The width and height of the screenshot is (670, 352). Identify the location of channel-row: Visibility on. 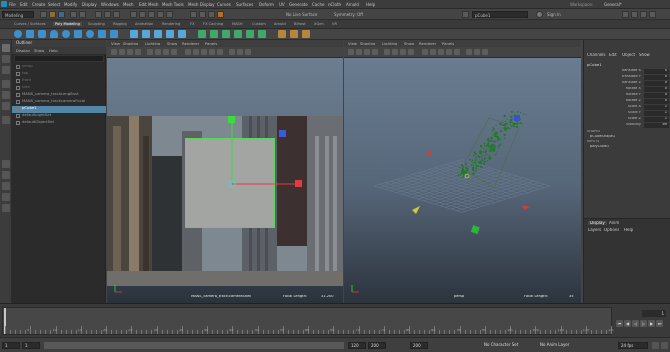
(627, 126).